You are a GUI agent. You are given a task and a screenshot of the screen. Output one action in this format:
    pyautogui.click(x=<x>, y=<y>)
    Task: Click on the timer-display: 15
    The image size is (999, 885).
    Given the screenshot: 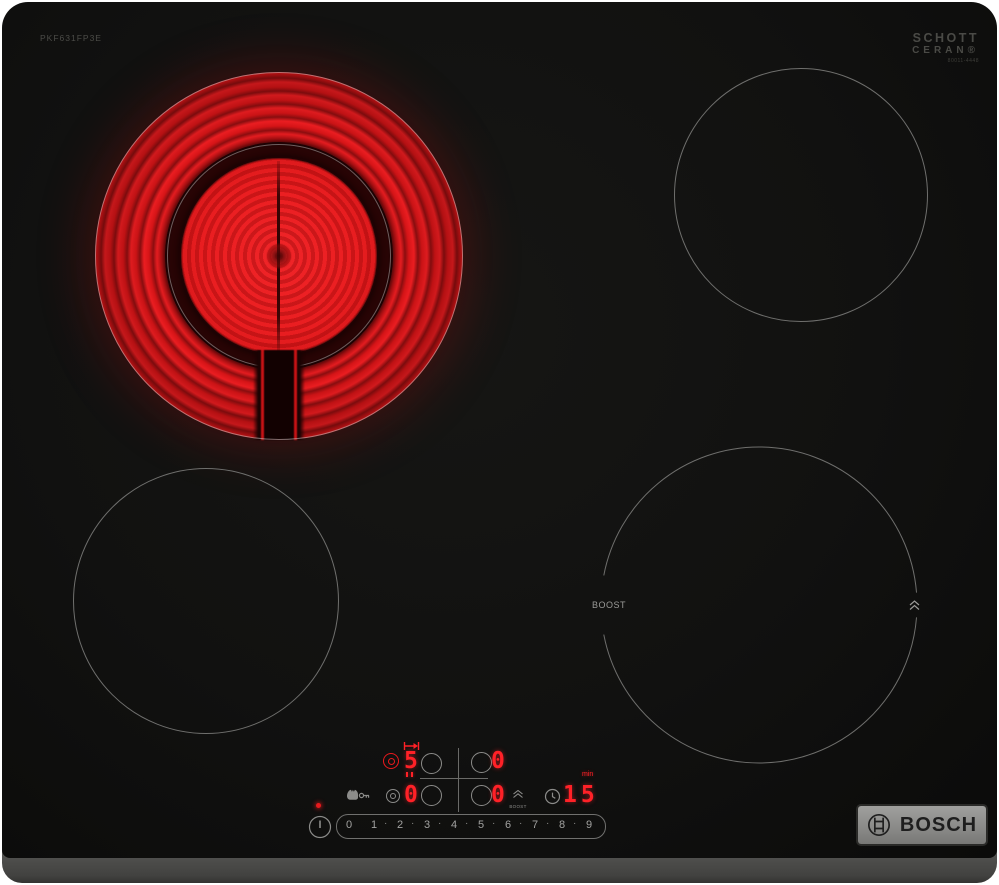 What is the action you would take?
    pyautogui.click(x=581, y=795)
    